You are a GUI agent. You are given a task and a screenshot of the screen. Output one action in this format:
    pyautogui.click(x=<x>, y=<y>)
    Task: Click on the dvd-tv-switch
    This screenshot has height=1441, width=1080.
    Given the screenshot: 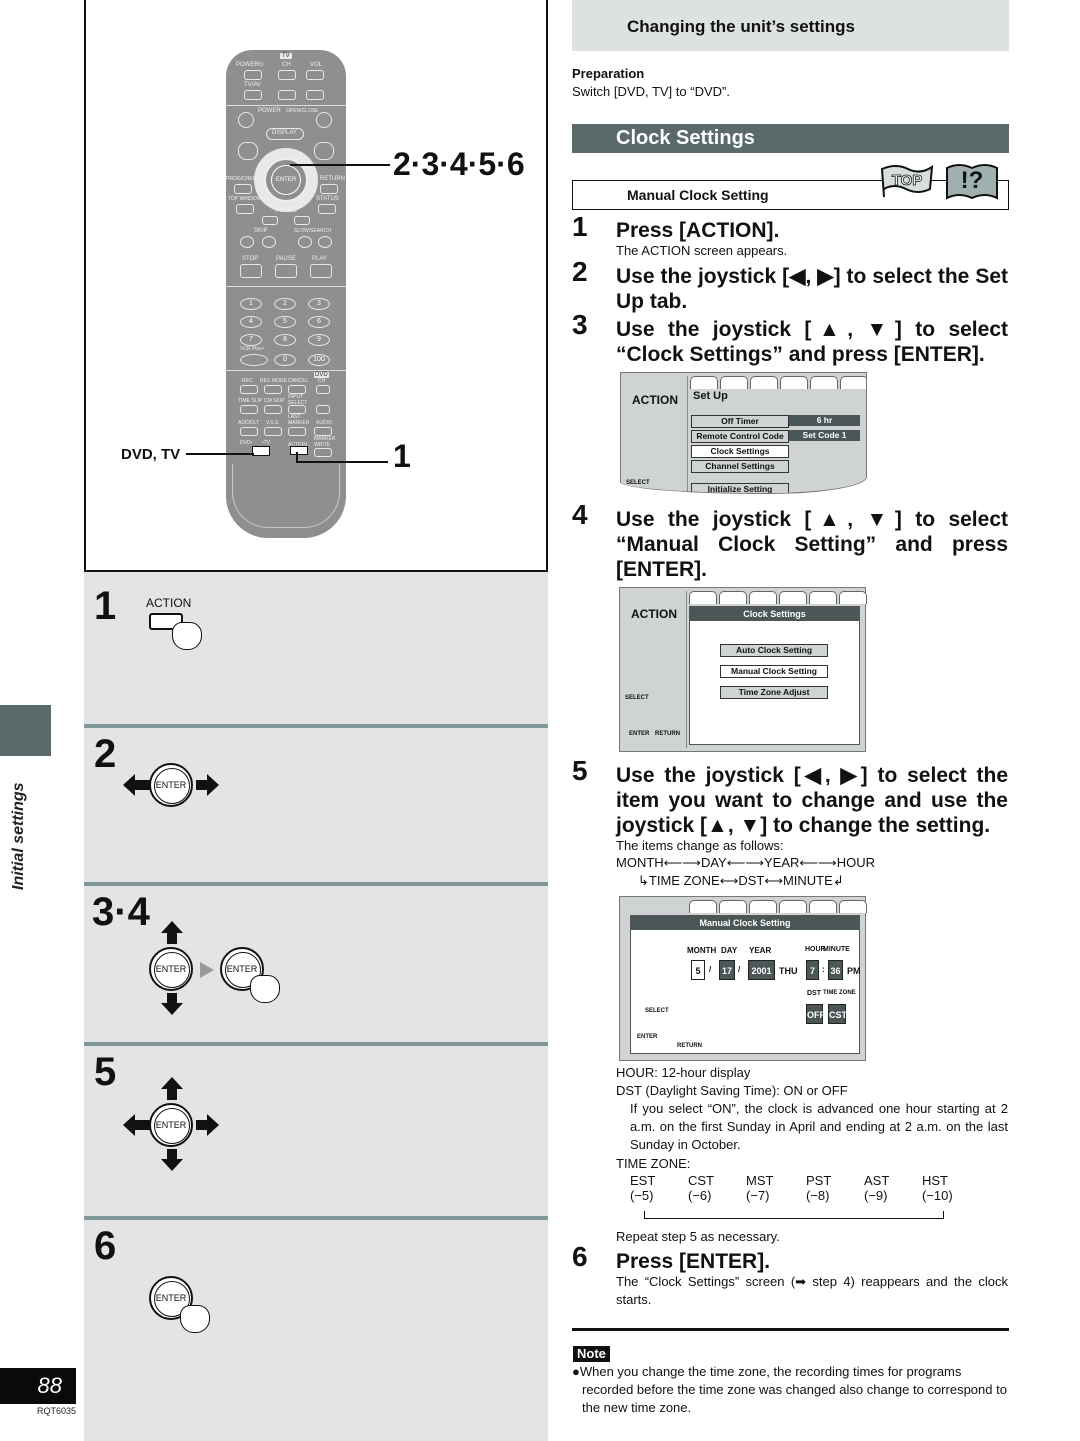 What is the action you would take?
    pyautogui.click(x=261, y=451)
    